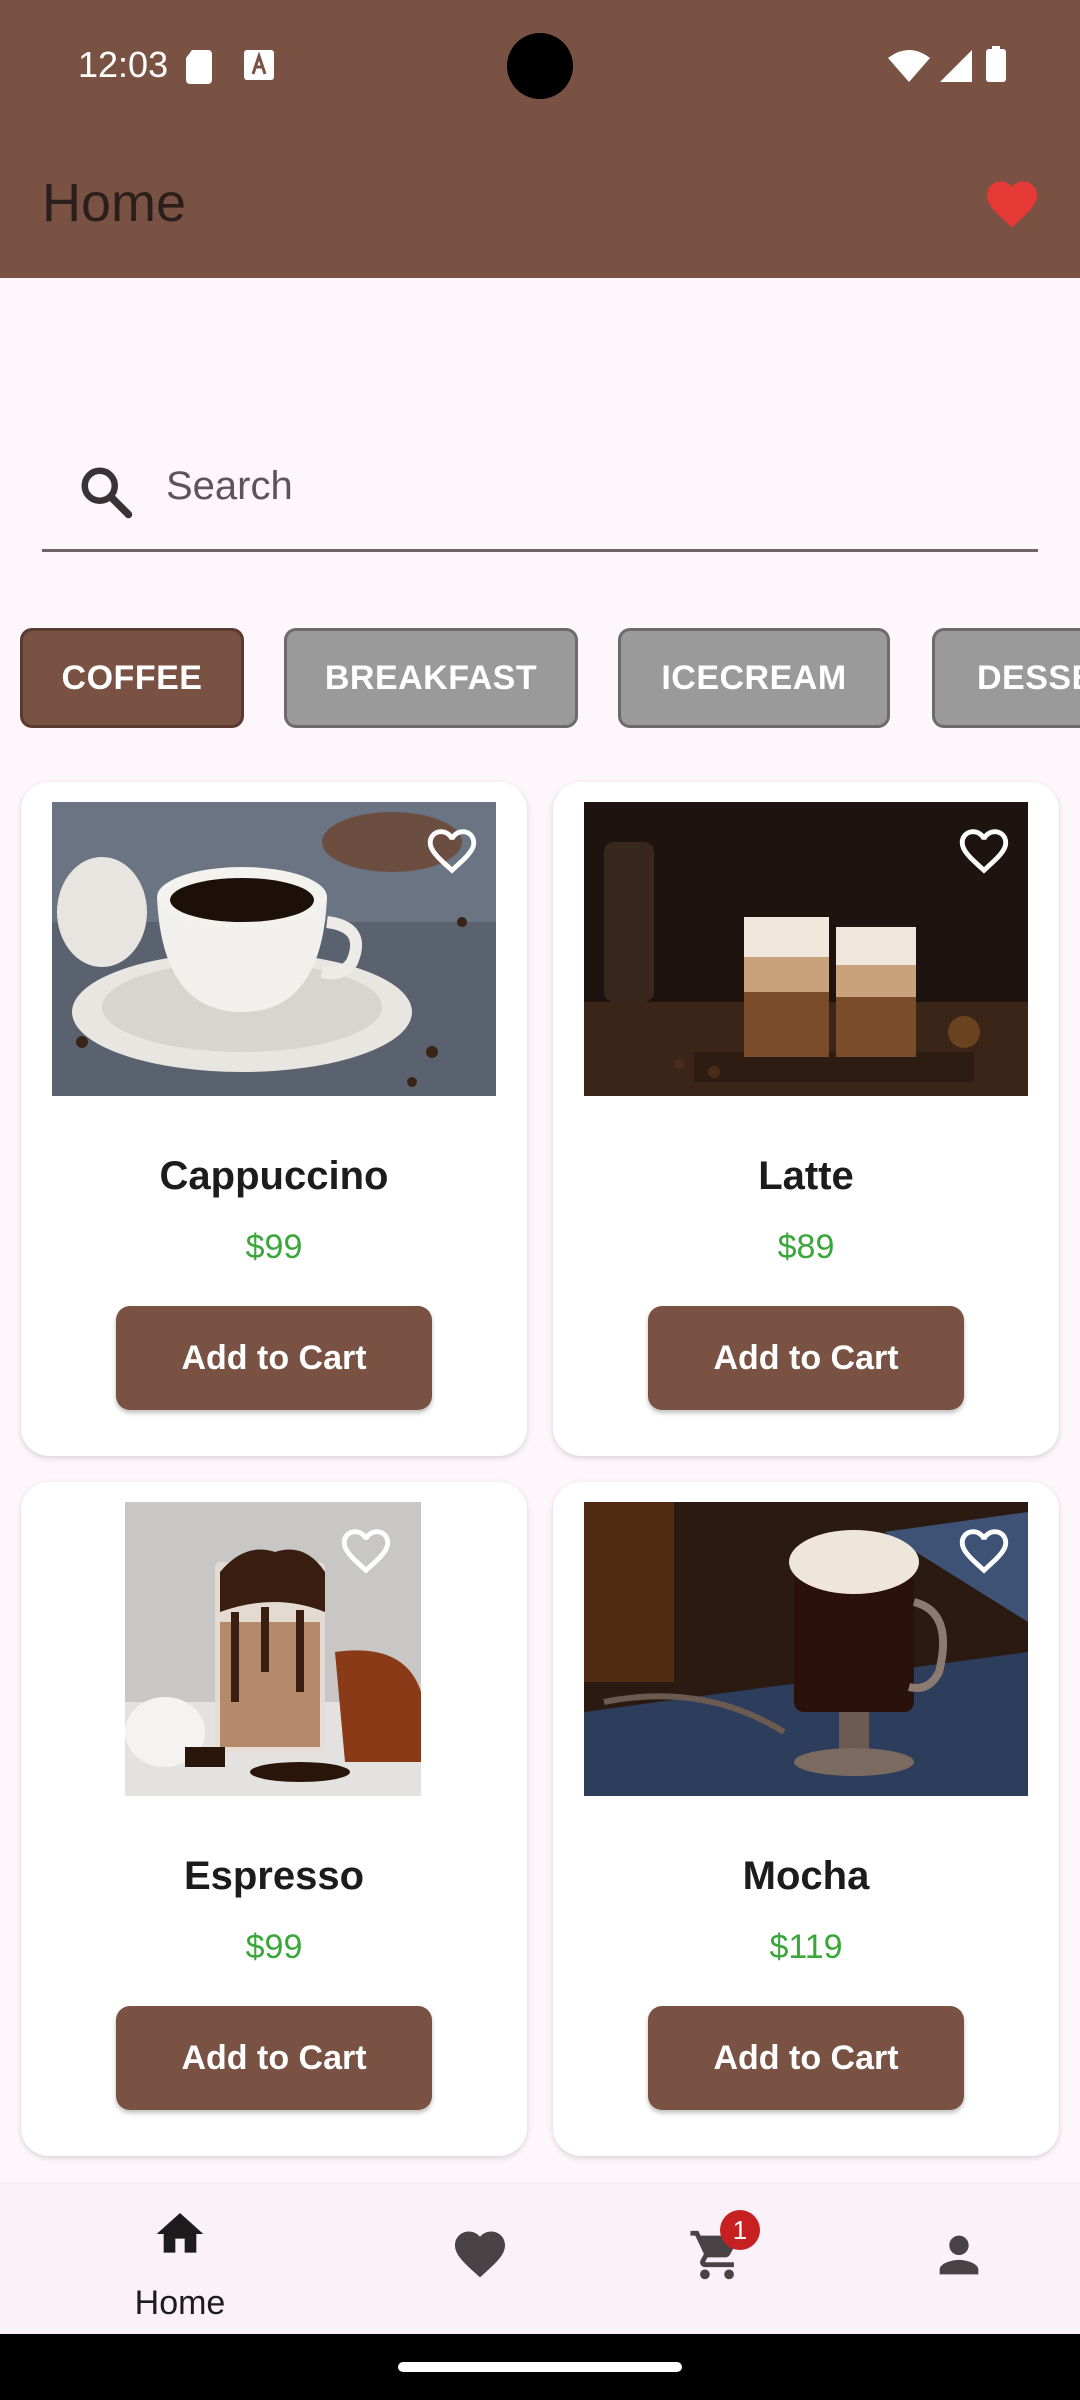 Image resolution: width=1080 pixels, height=2400 pixels. I want to click on category-coffee: COFFEE, so click(132, 678).